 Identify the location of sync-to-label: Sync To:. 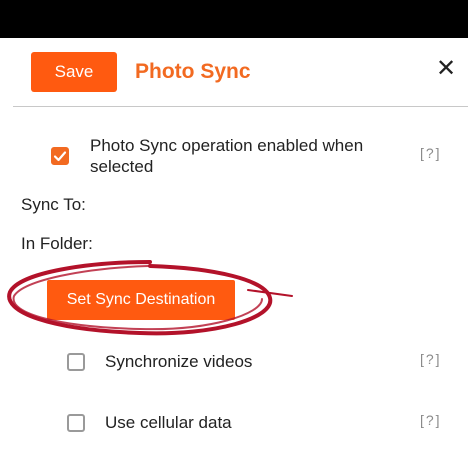
(53, 204).